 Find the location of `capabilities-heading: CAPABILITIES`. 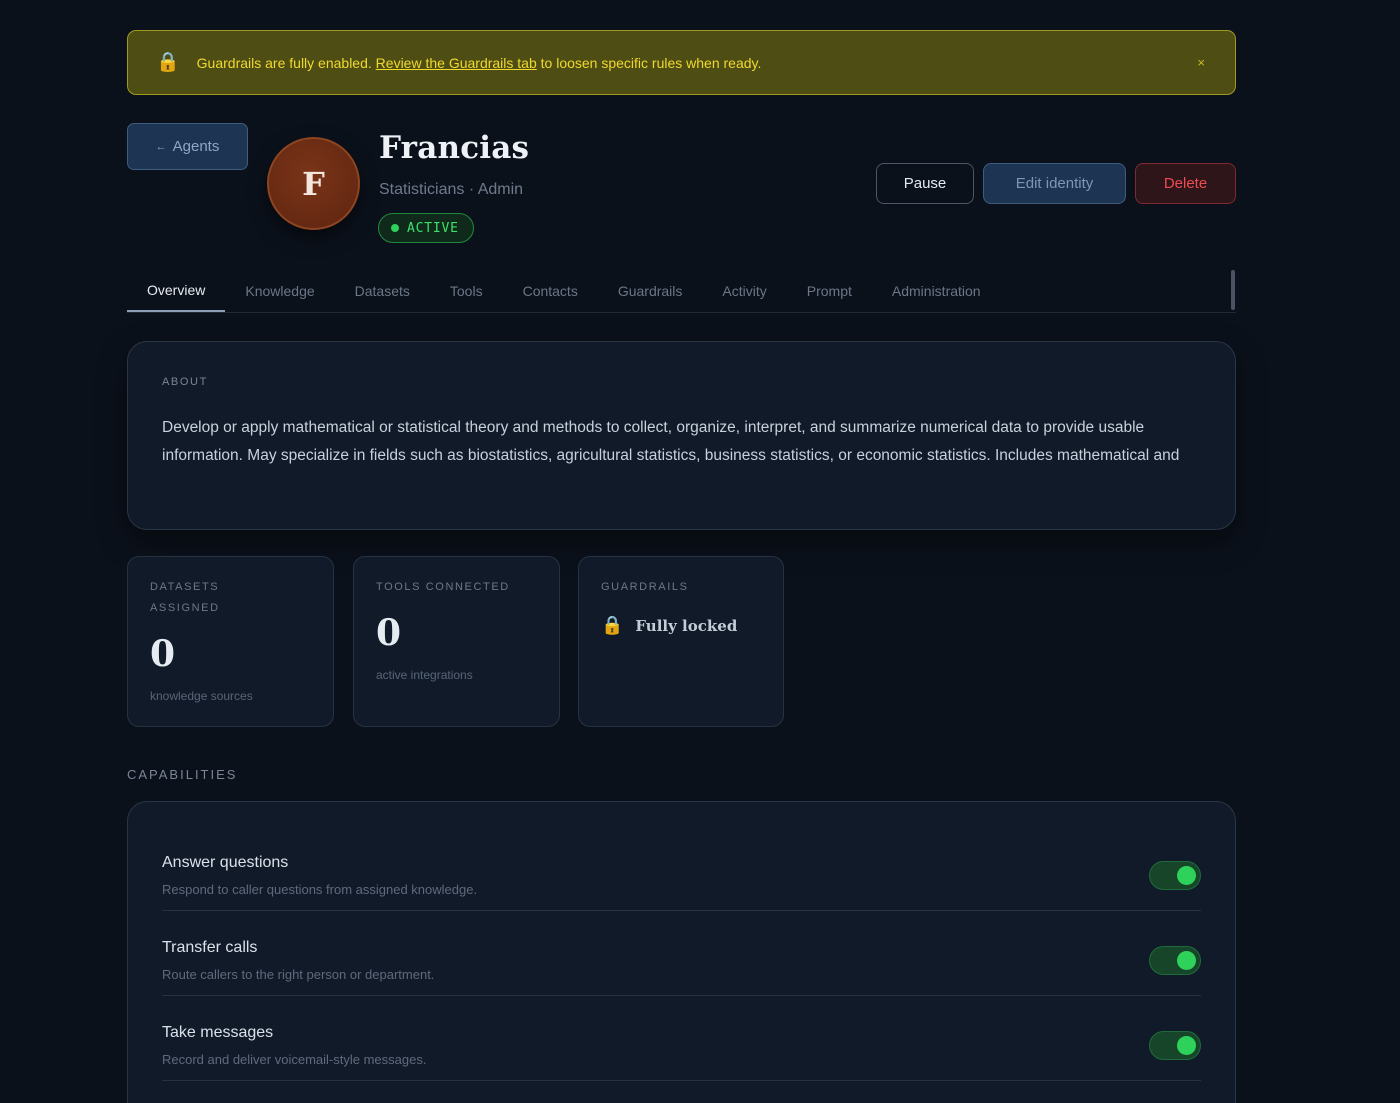

capabilities-heading: CAPABILITIES is located at coordinates (182, 774).